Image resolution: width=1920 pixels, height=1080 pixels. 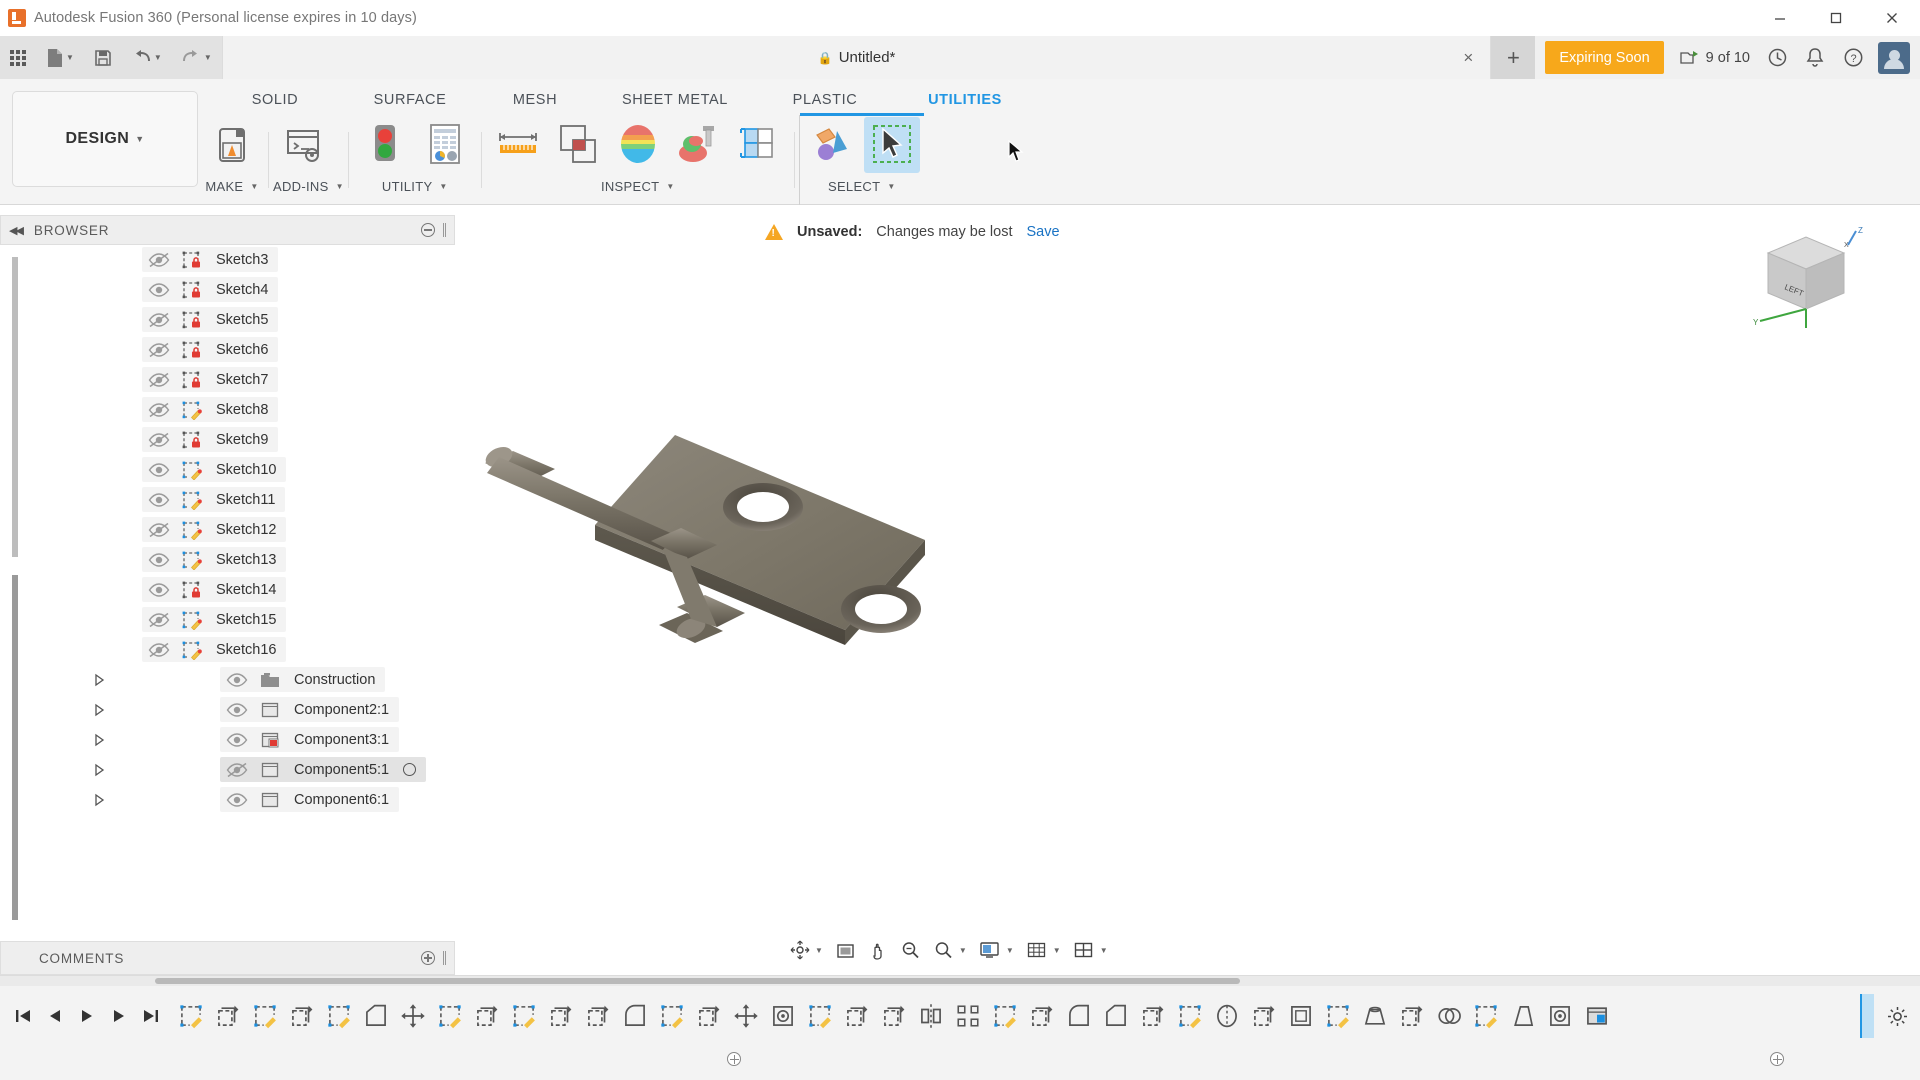 What do you see at coordinates (227, 349) in the screenshot?
I see `browser-row-sketch6: Sketch6` at bounding box center [227, 349].